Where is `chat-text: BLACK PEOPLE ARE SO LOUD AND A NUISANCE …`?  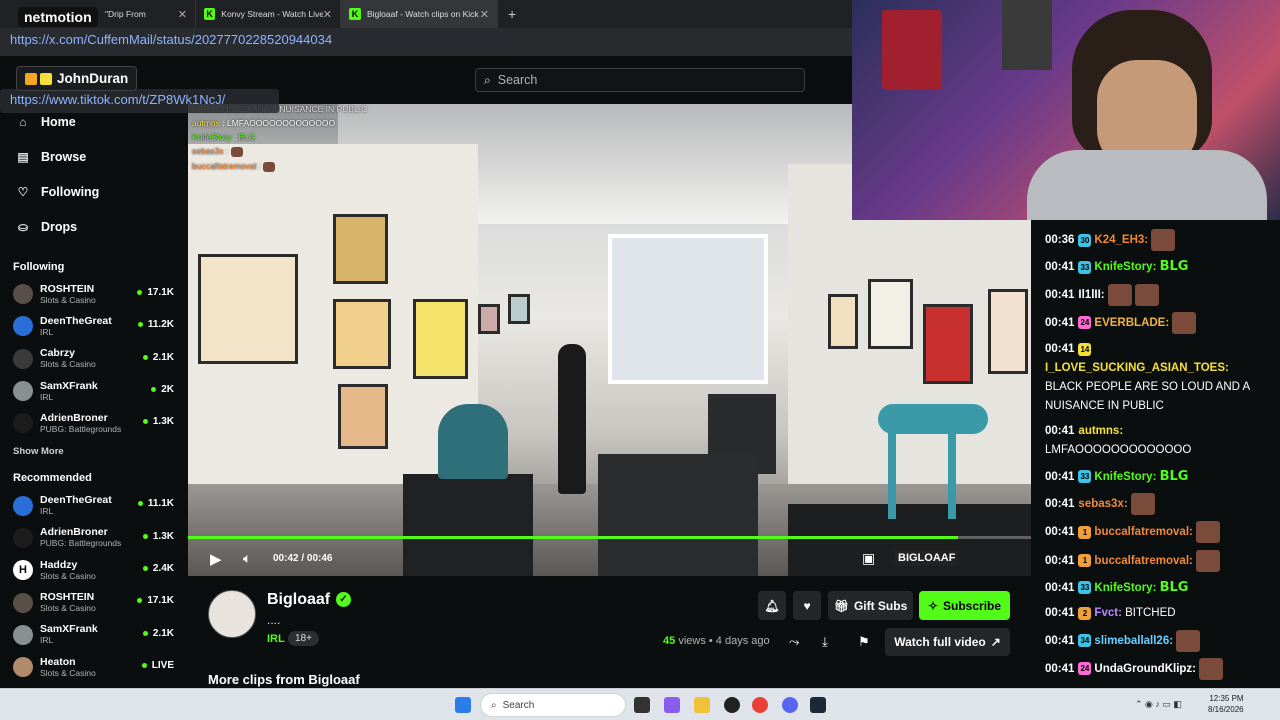
chat-text: BLACK PEOPLE ARE SO LOUD AND A NUISANCE … is located at coordinates (1147, 397).